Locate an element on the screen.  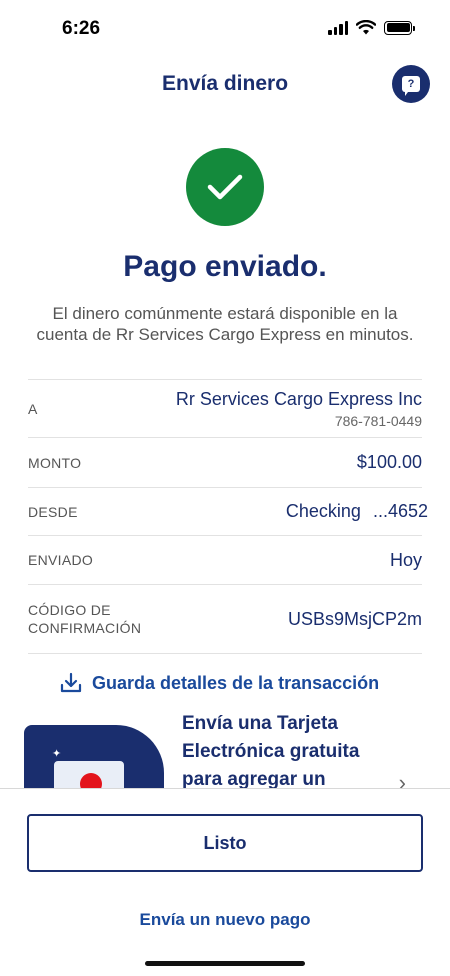
page-title: Envía dinero is located at coordinates (225, 83).